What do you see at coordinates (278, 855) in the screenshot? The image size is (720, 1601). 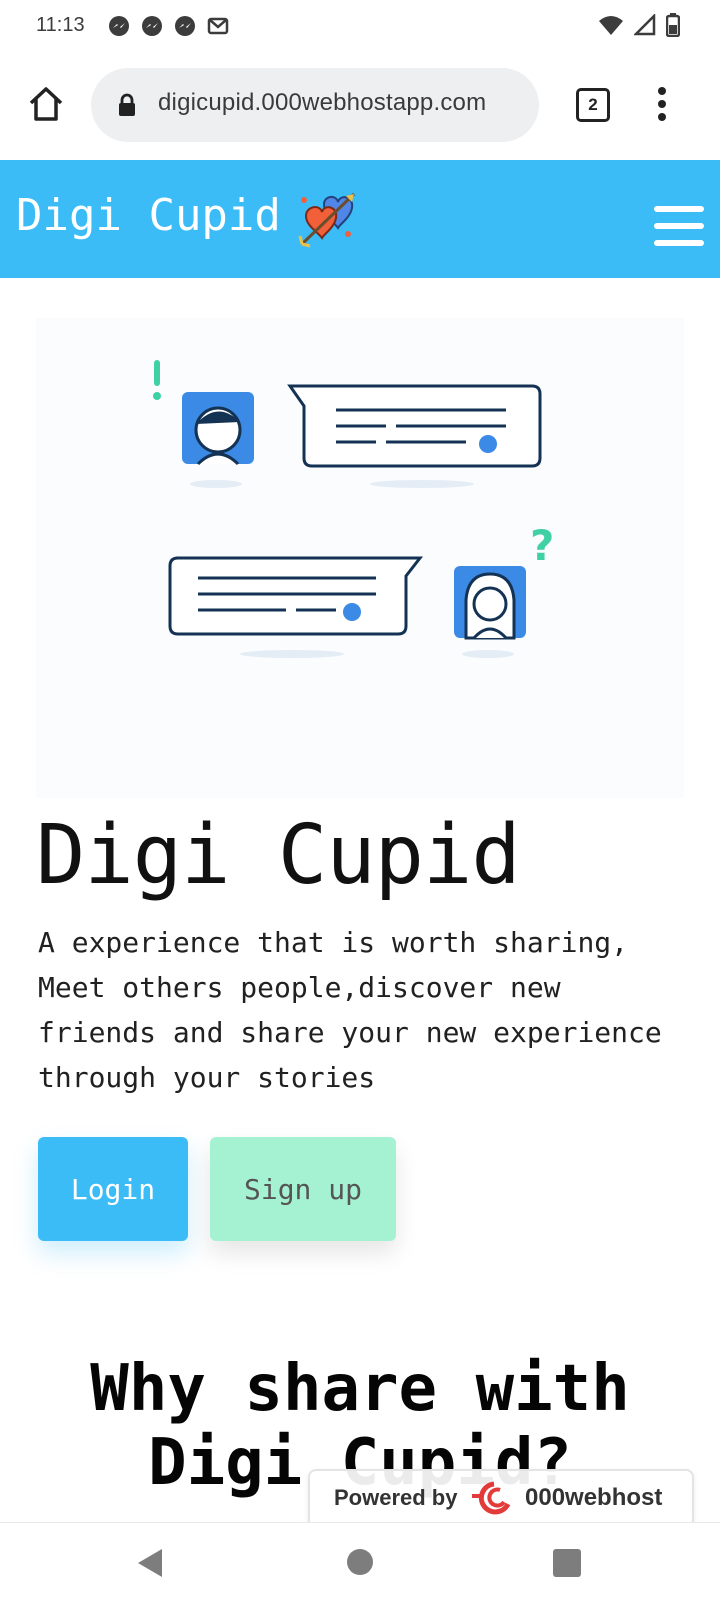 I see `hero-title: Digi Cupid` at bounding box center [278, 855].